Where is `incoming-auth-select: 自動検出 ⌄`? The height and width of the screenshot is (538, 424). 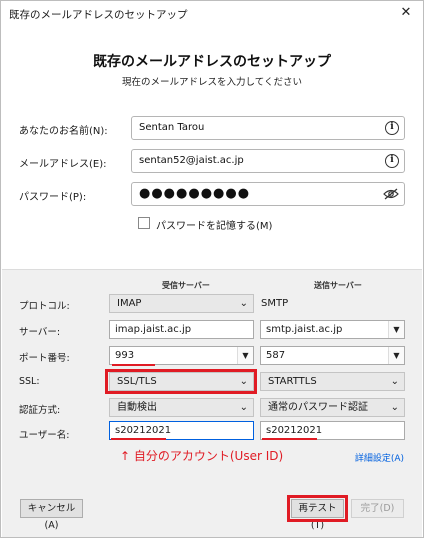
incoming-auth-select: 自動検出 ⌄ is located at coordinates (181, 407).